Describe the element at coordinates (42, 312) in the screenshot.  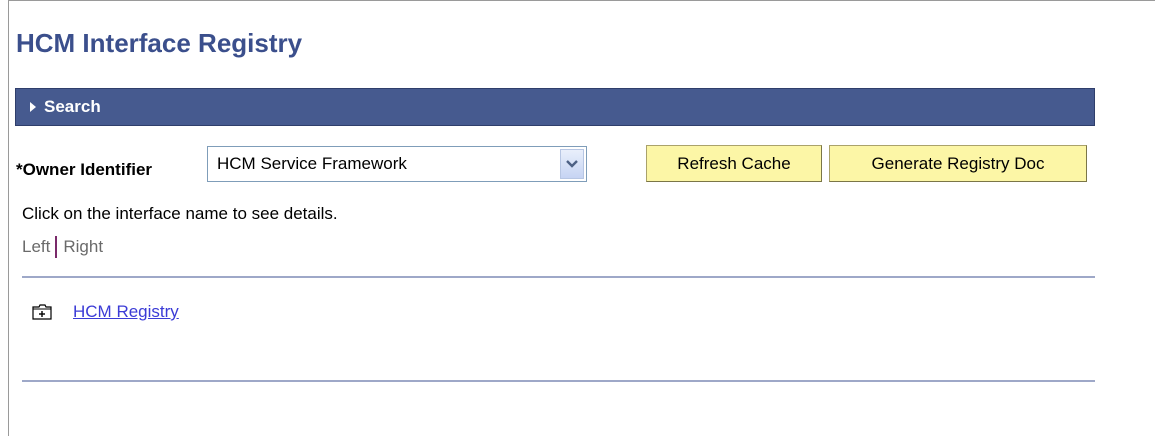
I see `folder-expand-icon` at that location.